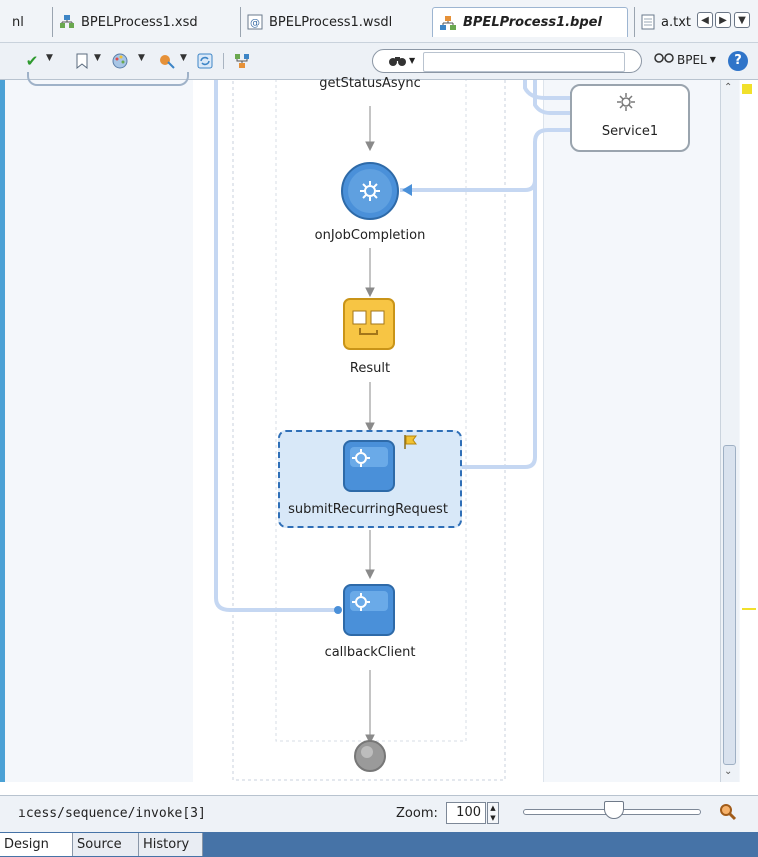 Image resolution: width=758 pixels, height=857 pixels. I want to click on zoom-input: 100, so click(466, 813).